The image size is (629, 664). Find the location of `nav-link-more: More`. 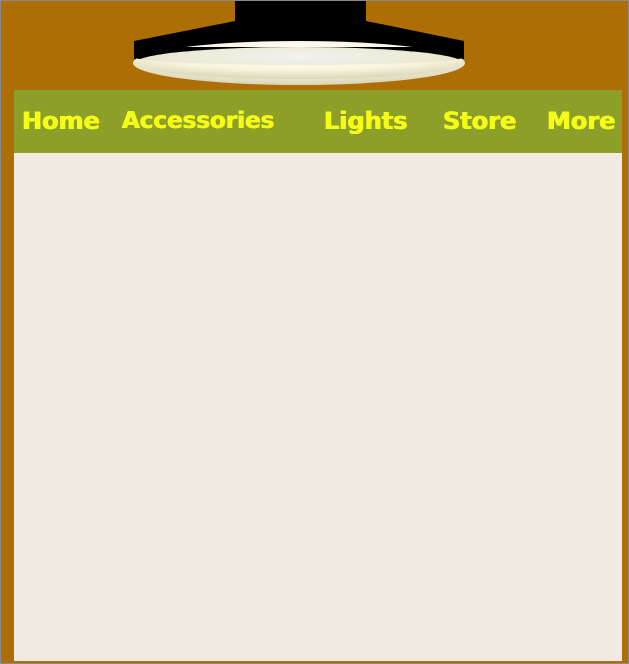

nav-link-more: More is located at coordinates (581, 121).